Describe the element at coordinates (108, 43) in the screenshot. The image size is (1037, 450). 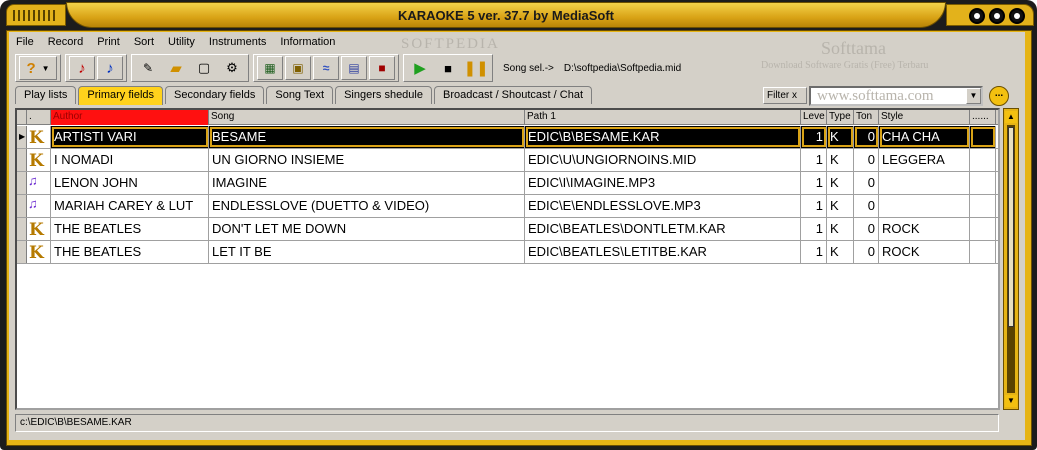
I see `menu-print: Print` at that location.